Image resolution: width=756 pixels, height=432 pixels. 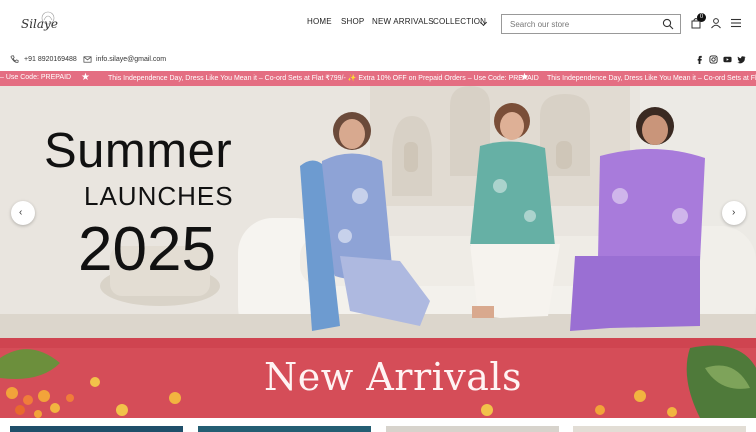 I want to click on search-placeholder: Search our store, so click(x=540, y=24).